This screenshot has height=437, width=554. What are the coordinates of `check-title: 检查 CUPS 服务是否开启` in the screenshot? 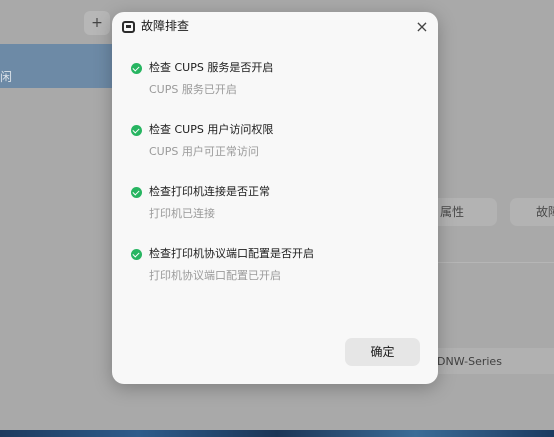 It's located at (211, 67).